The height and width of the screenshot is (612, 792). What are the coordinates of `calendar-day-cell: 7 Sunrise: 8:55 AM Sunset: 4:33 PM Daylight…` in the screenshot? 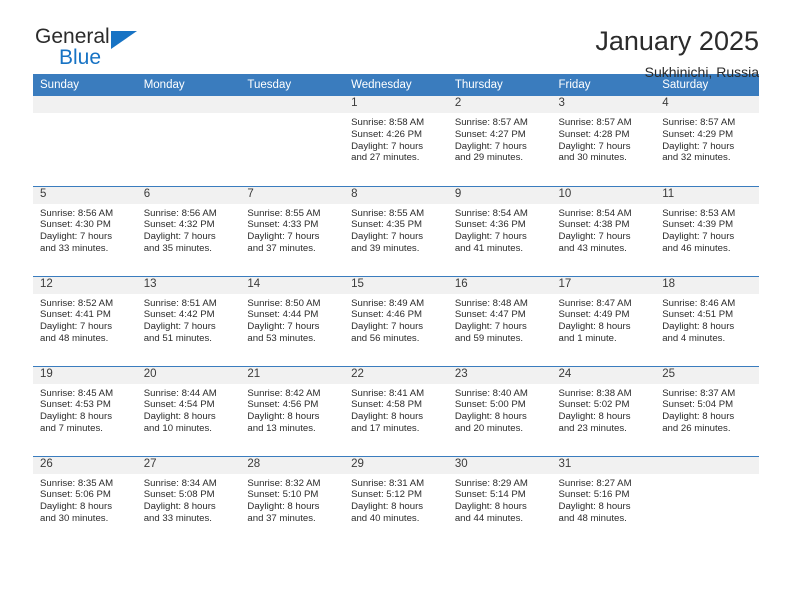 It's located at (292, 230).